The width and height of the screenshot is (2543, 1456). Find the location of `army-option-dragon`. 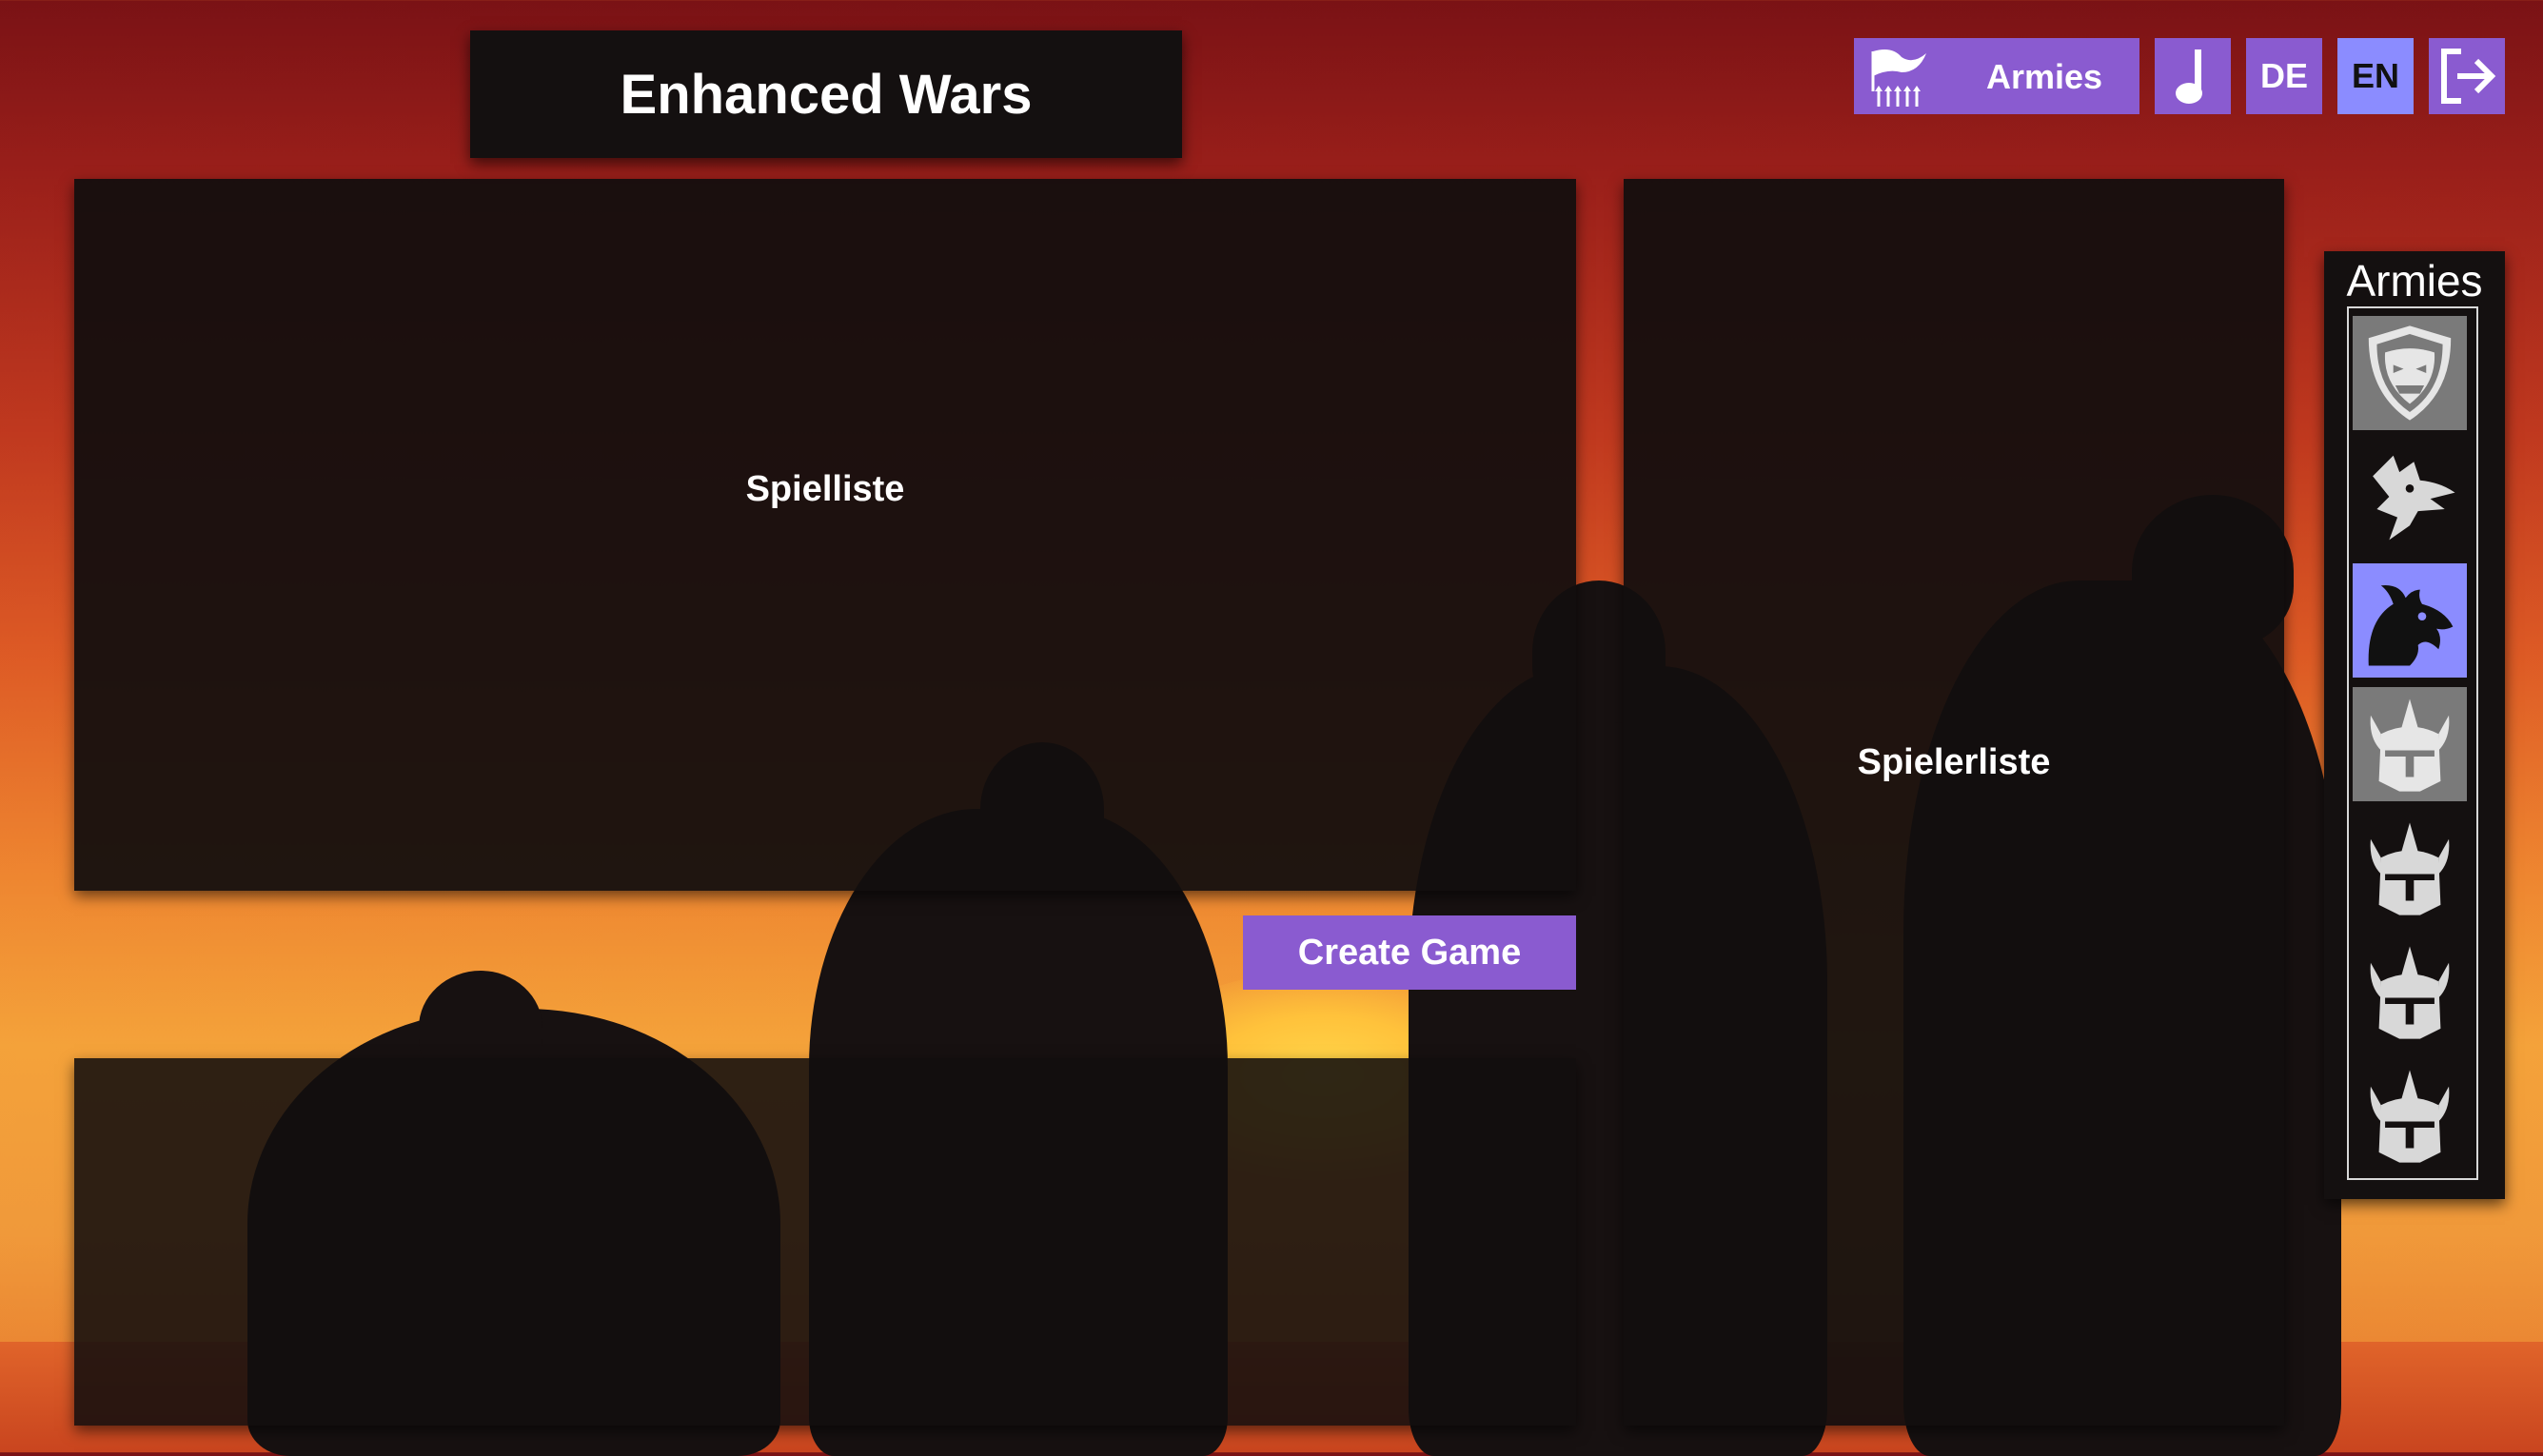

army-option-dragon is located at coordinates (2410, 620).